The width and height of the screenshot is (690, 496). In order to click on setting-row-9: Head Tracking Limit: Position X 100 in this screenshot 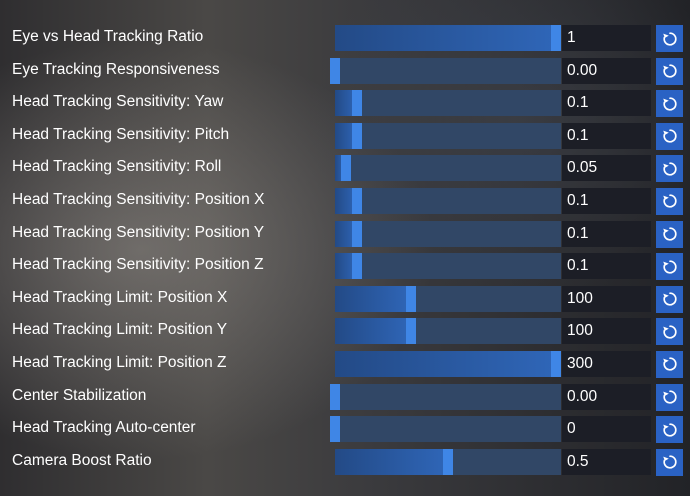, I will do `click(345, 298)`.